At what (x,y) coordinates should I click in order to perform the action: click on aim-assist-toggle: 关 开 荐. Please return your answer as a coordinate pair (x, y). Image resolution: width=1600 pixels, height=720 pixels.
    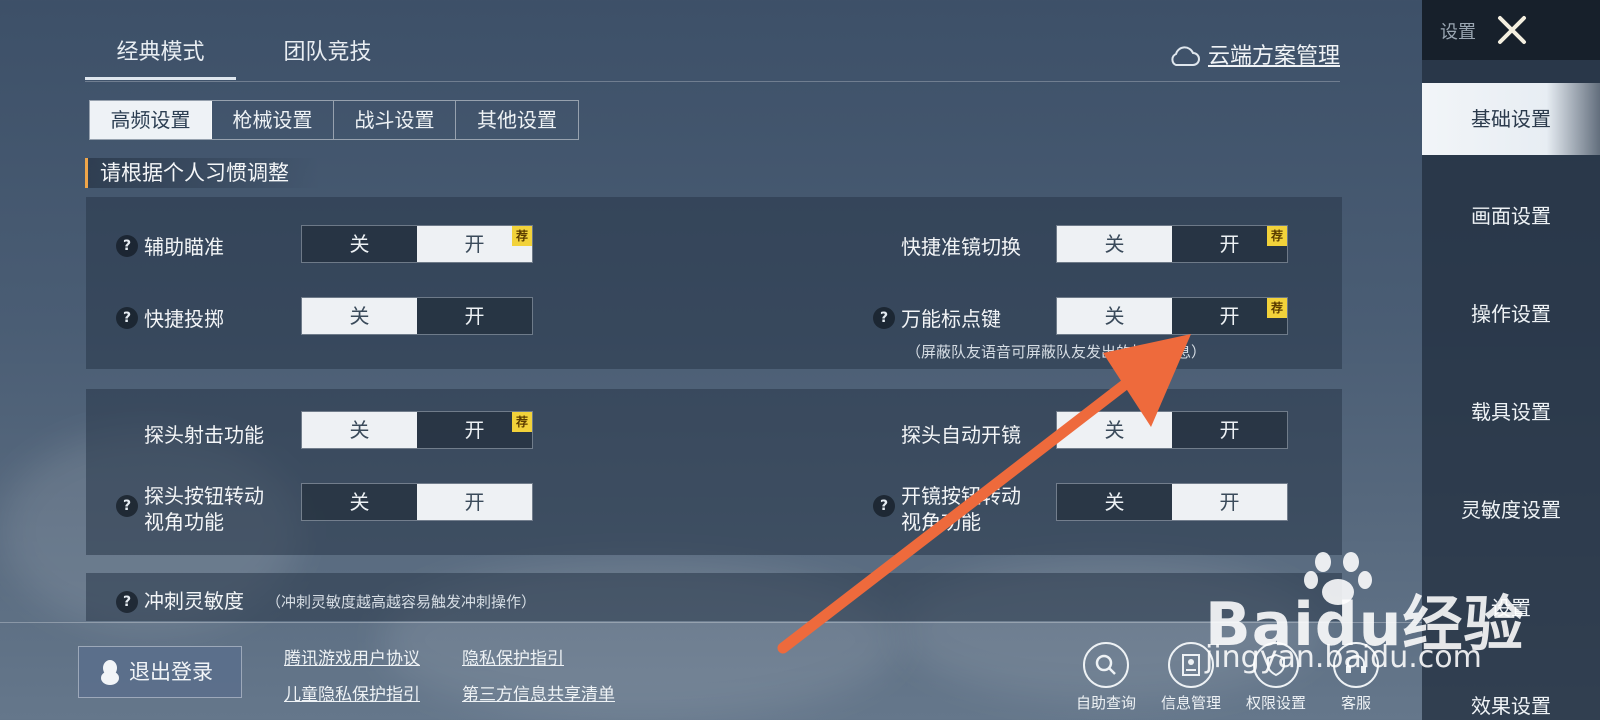
    Looking at the image, I should click on (417, 244).